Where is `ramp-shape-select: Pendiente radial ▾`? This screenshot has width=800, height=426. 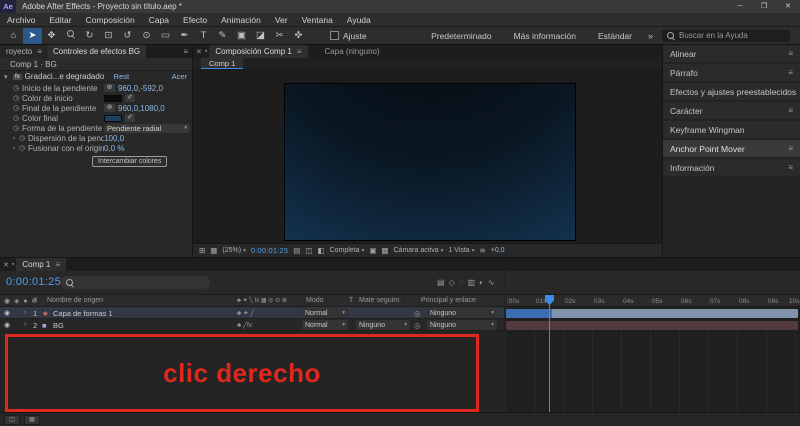 ramp-shape-select: Pendiente radial ▾ is located at coordinates (147, 128).